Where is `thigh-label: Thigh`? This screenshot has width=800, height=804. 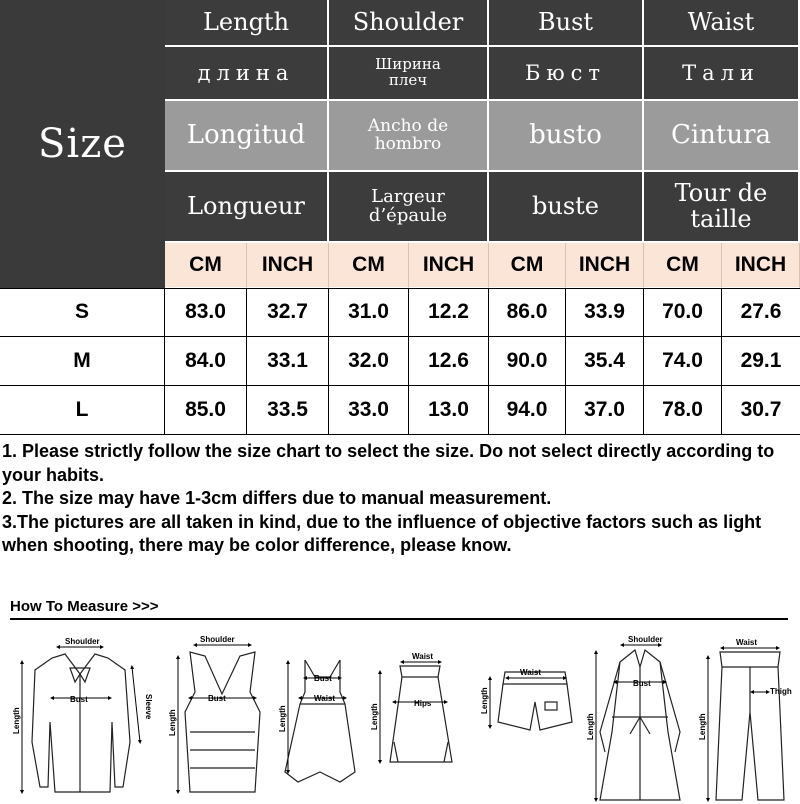
thigh-label: Thigh is located at coordinates (781, 691).